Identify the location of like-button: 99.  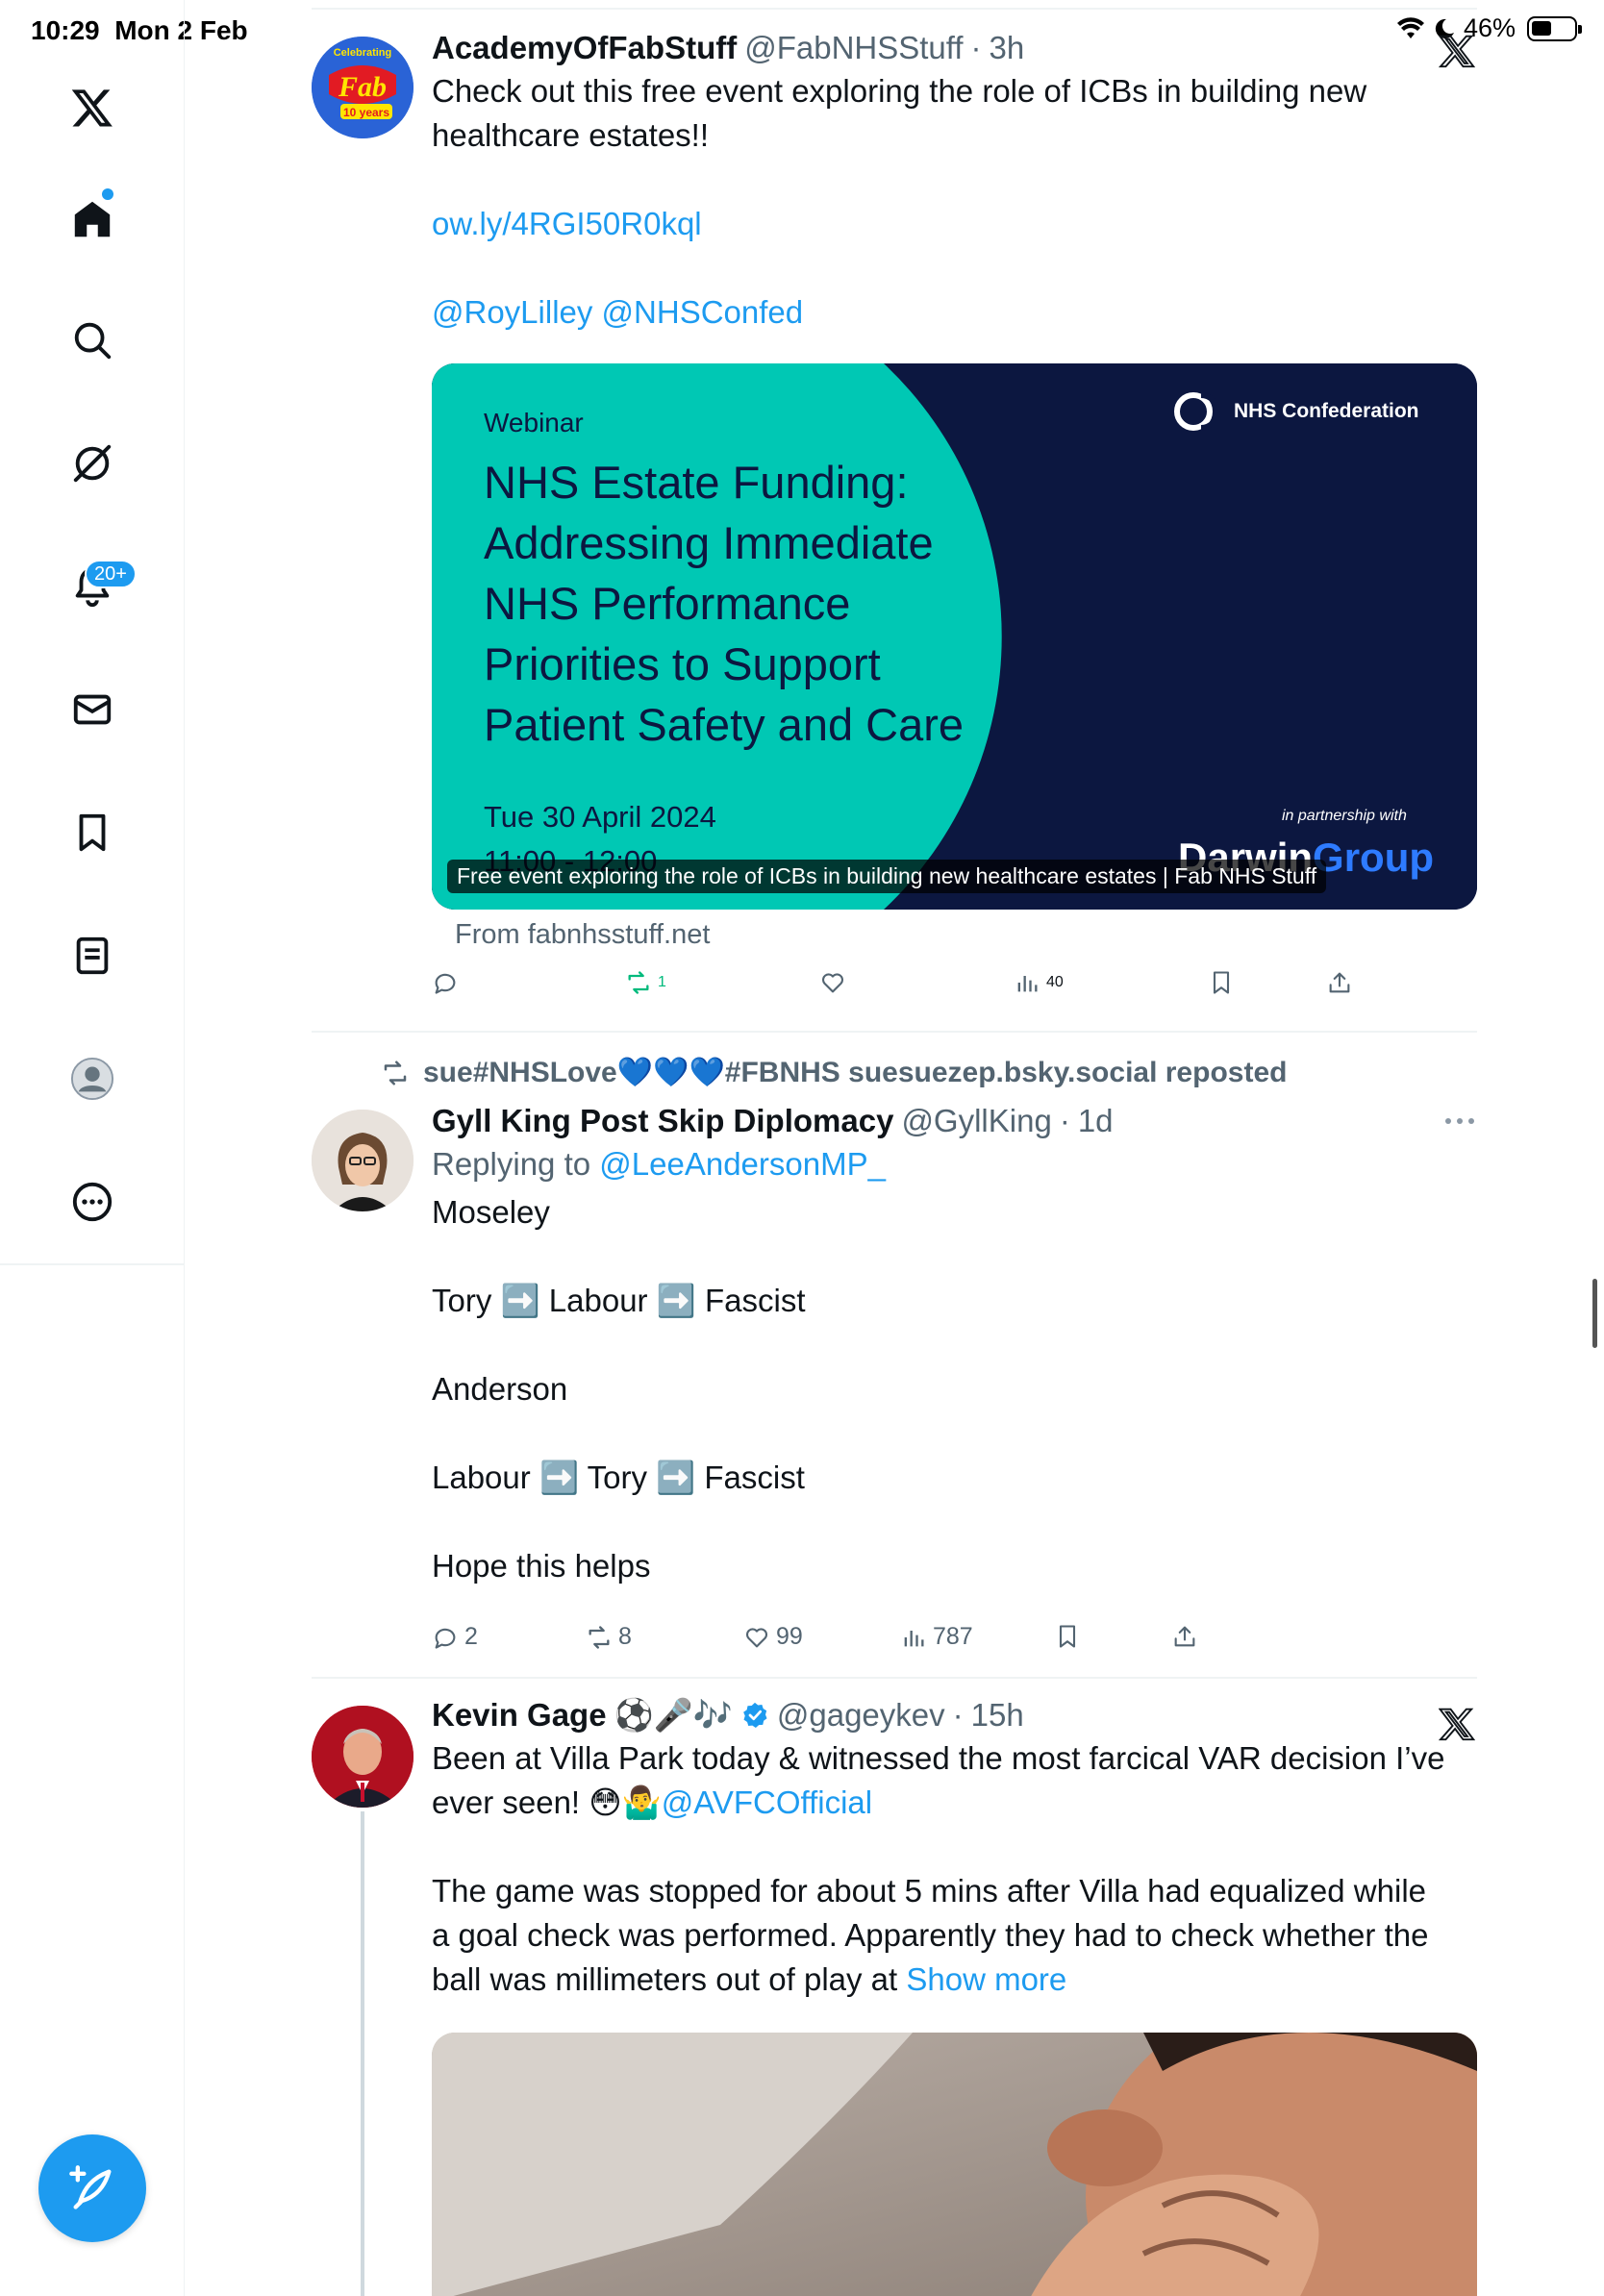
(773, 1637).